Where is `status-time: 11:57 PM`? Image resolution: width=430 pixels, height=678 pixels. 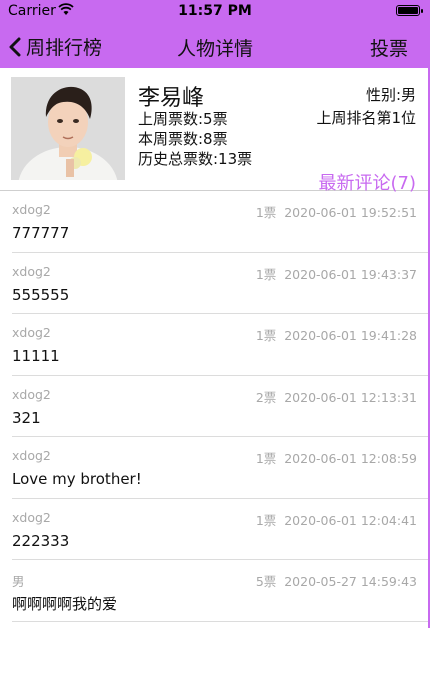 status-time: 11:57 PM is located at coordinates (215, 11).